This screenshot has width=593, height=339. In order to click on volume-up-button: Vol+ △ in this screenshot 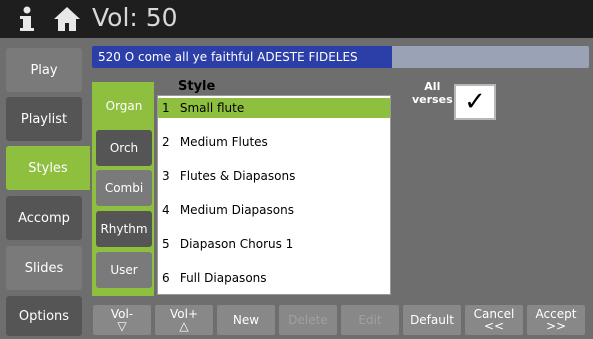, I will do `click(184, 320)`.